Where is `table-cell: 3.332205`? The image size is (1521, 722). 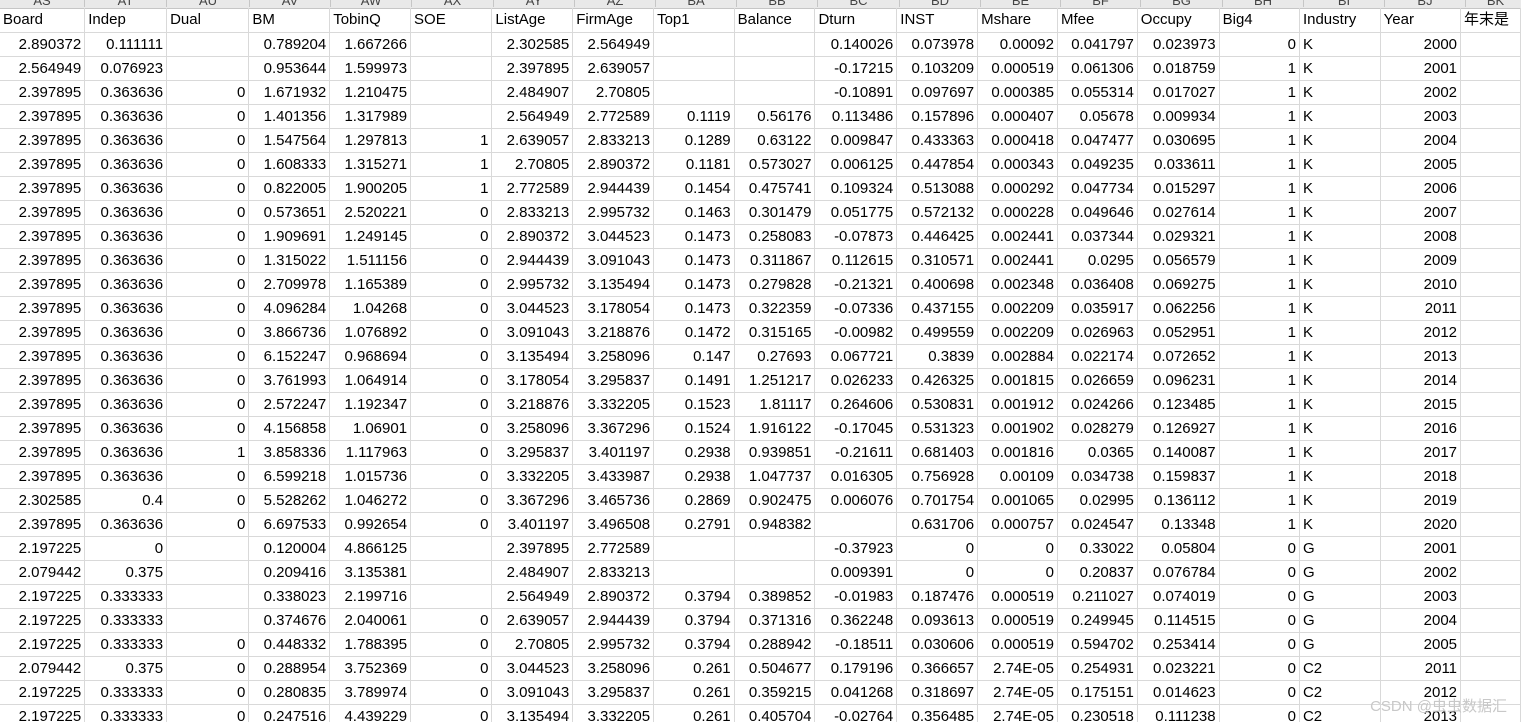 table-cell: 3.332205 is located at coordinates (532, 476).